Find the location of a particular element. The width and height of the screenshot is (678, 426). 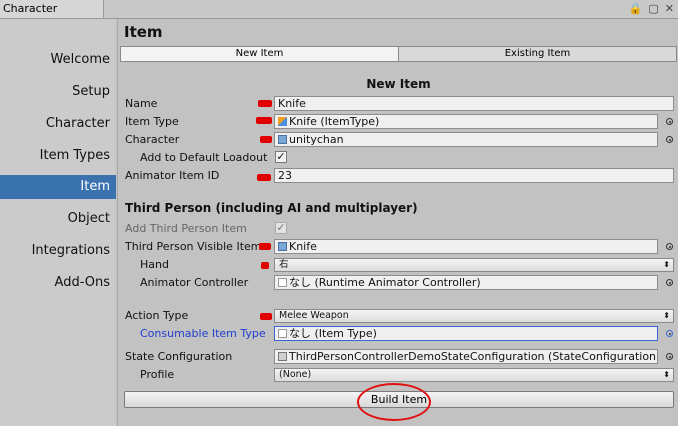

character-value: unitychan is located at coordinates (316, 139).